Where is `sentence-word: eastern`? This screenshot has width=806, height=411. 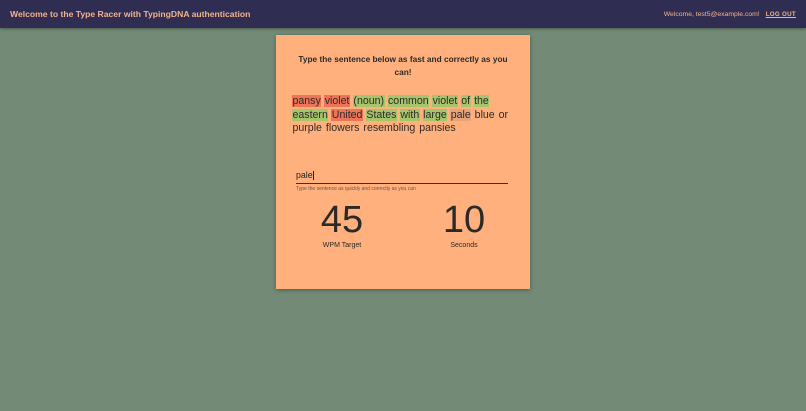
sentence-word: eastern is located at coordinates (310, 114).